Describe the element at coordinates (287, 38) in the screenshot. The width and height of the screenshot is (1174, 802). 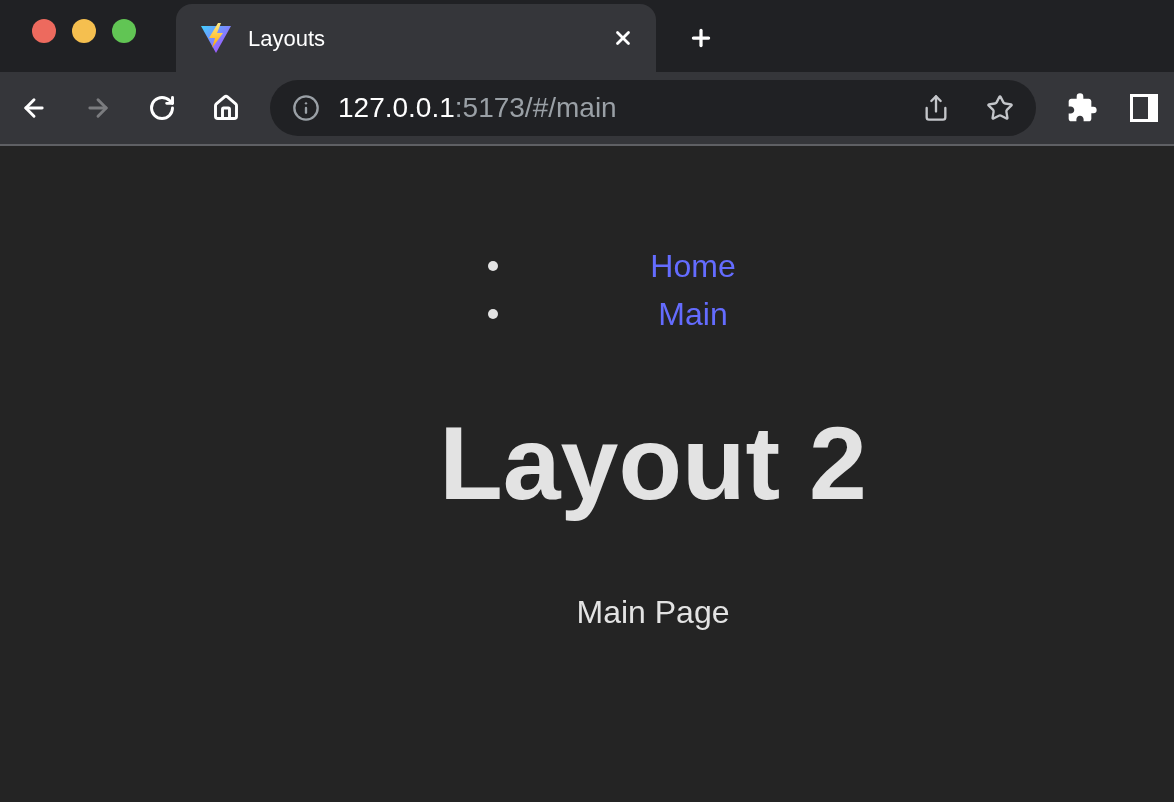
I see `tab-title: Layouts` at that location.